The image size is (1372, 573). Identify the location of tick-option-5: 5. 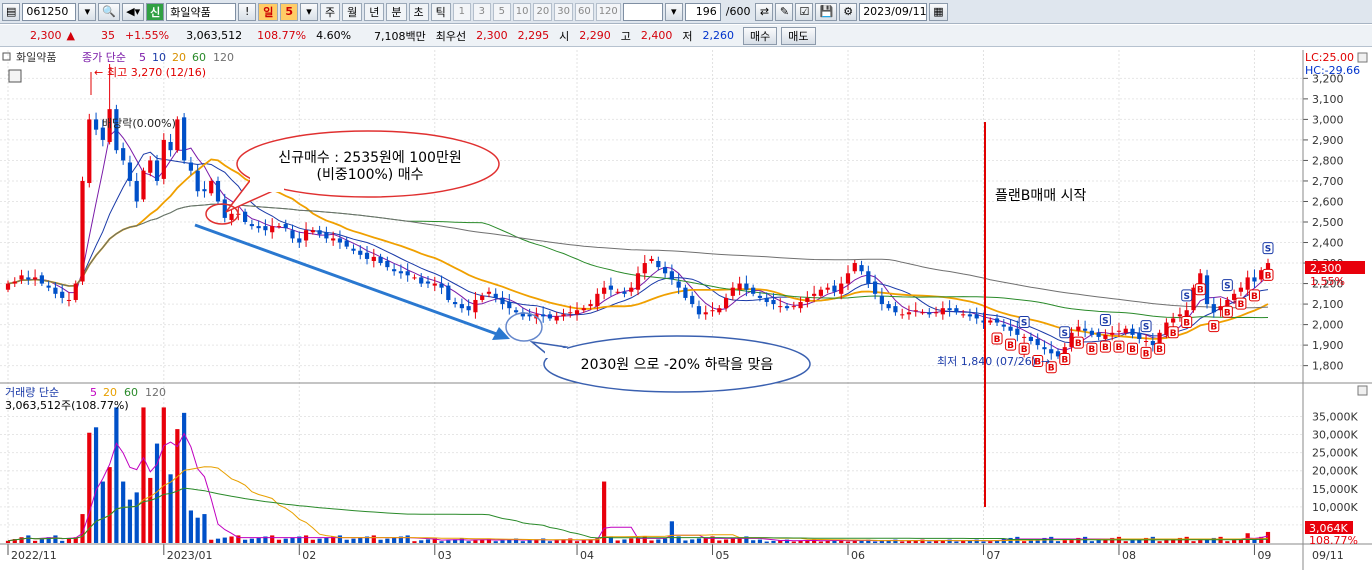
(501, 11).